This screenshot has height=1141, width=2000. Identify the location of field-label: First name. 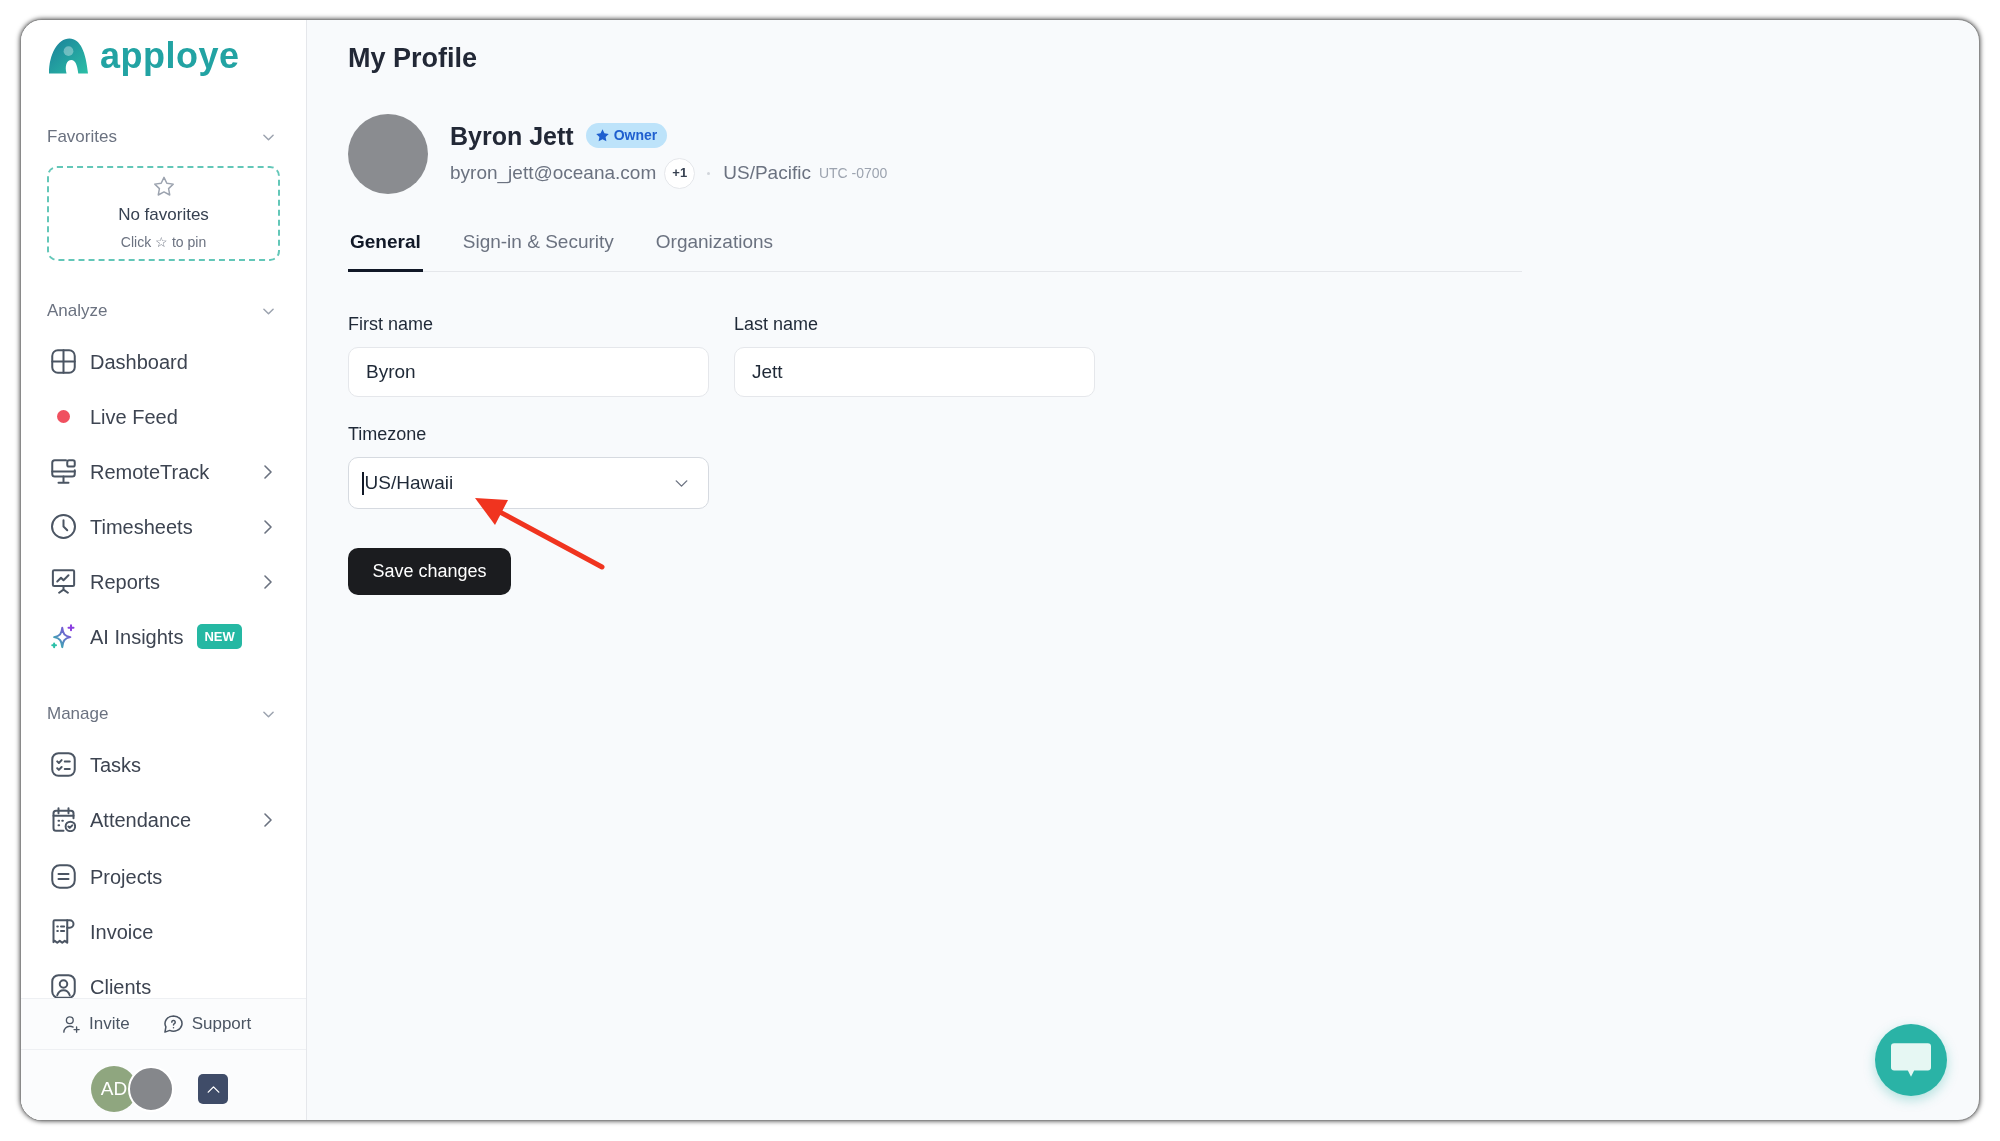
(391, 324).